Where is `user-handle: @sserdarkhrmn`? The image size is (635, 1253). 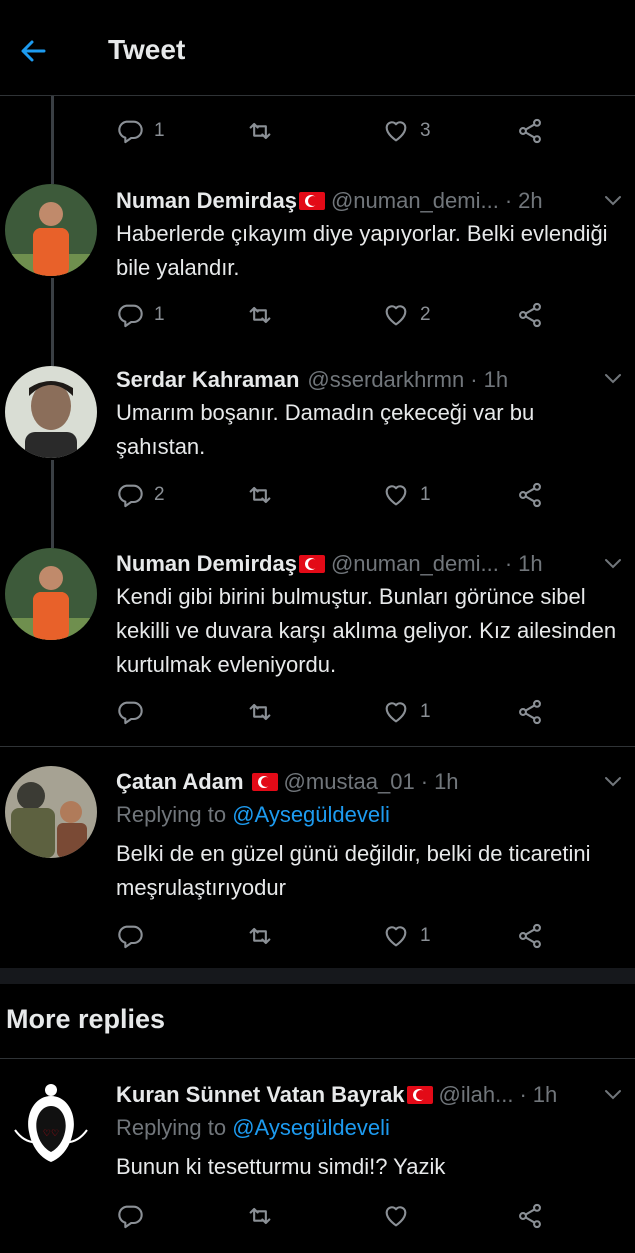
user-handle: @sserdarkhrmn is located at coordinates (385, 380).